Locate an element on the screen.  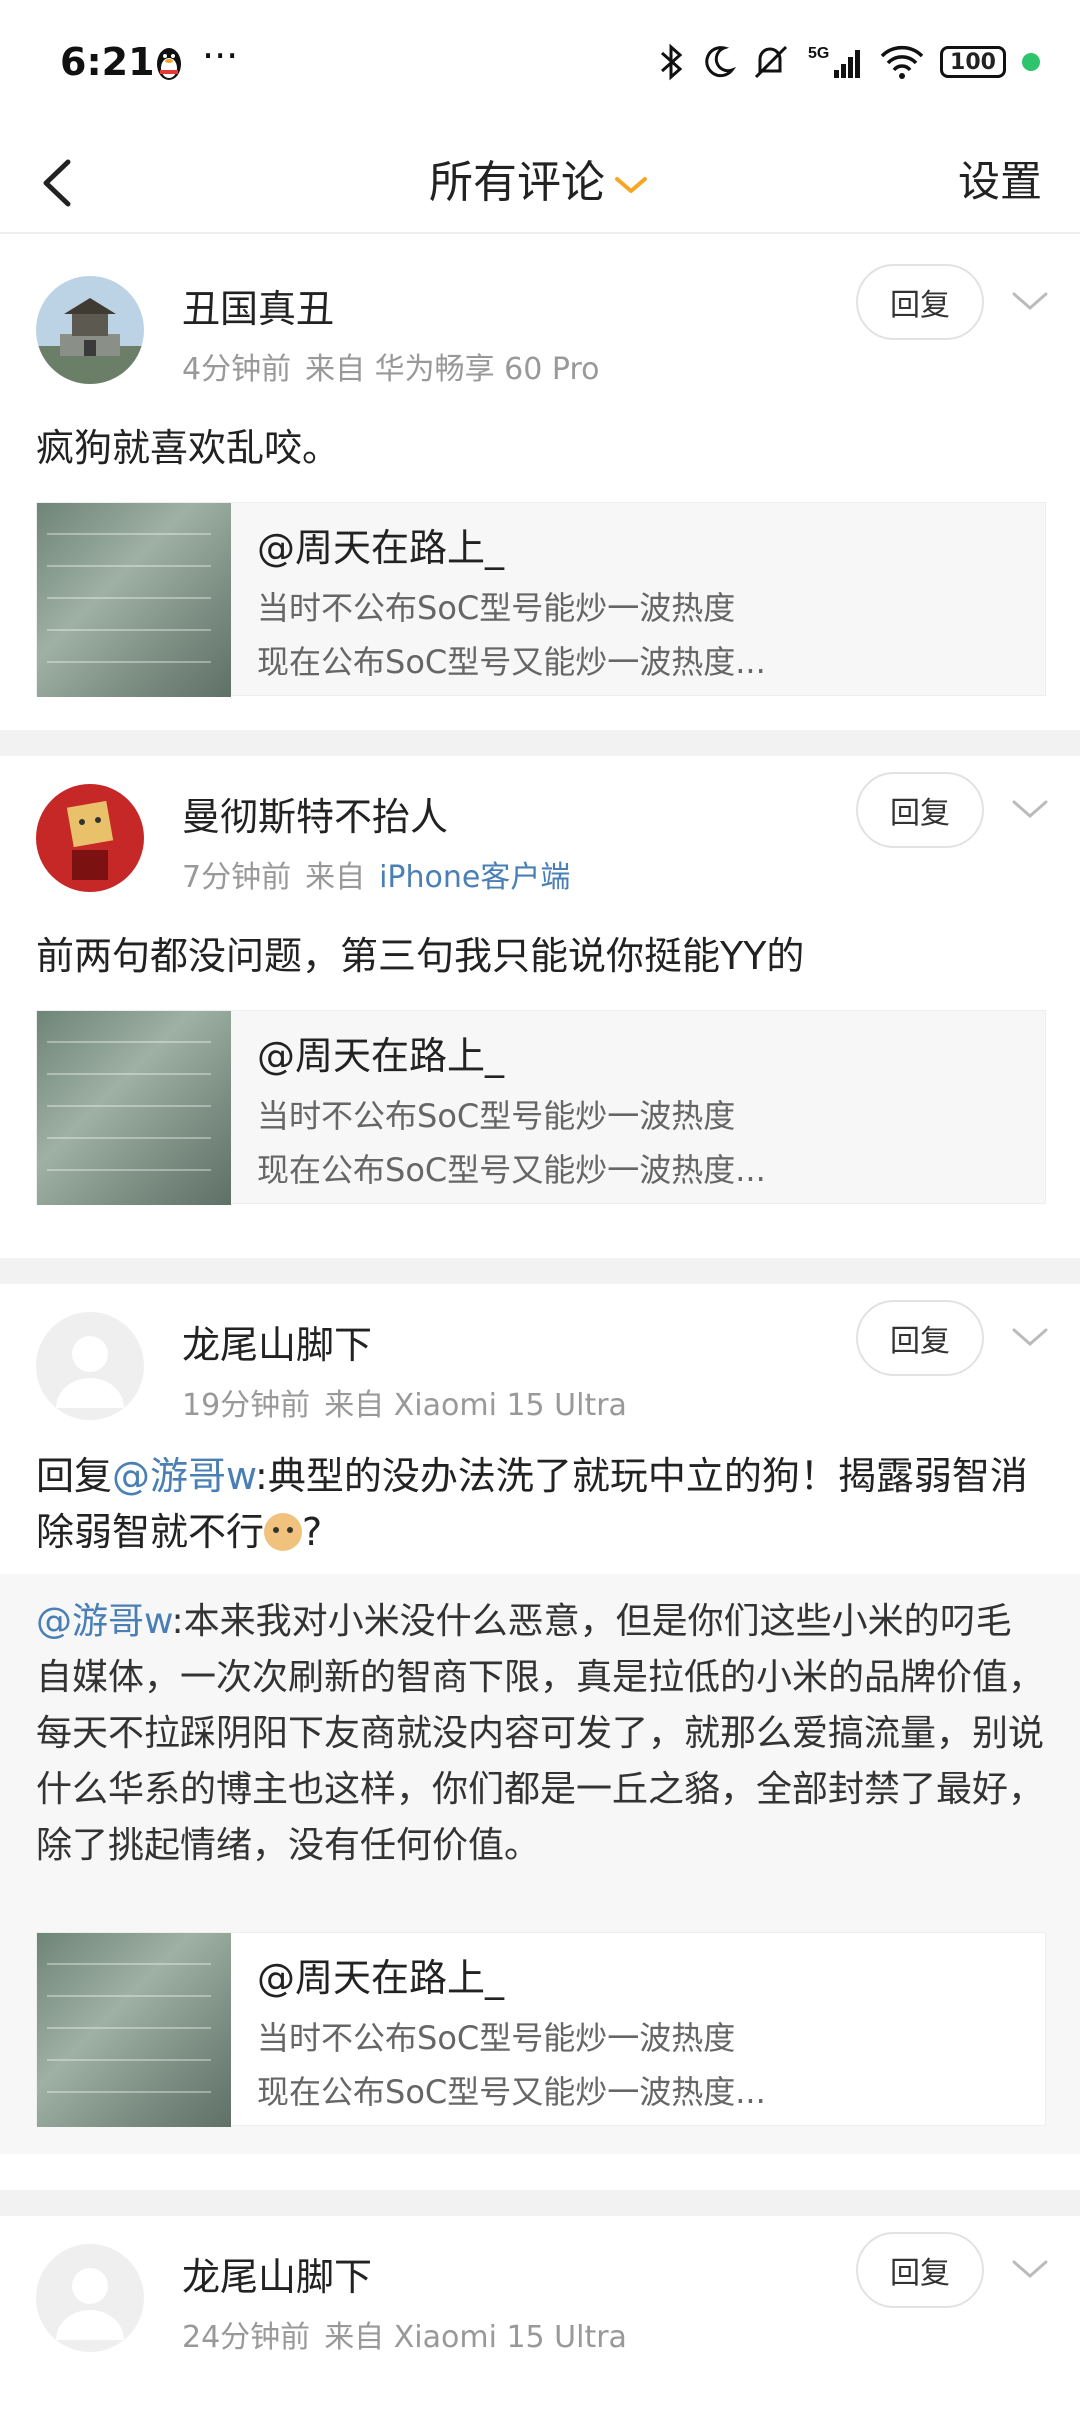
username: 曼彻斯特不抬人 is located at coordinates (315, 813).